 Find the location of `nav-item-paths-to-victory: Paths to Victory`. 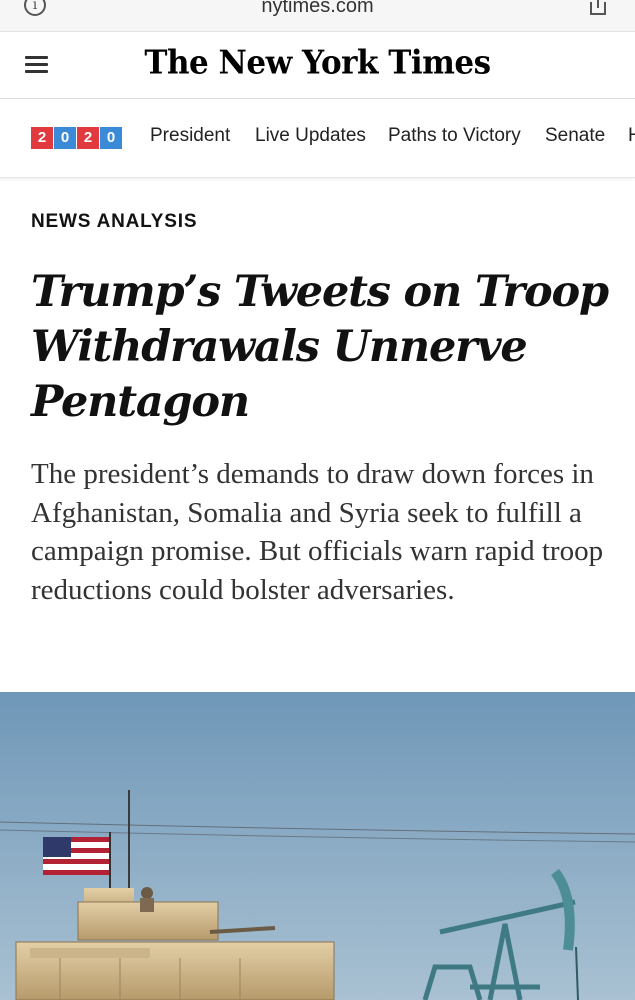

nav-item-paths-to-victory: Paths to Victory is located at coordinates (454, 136).